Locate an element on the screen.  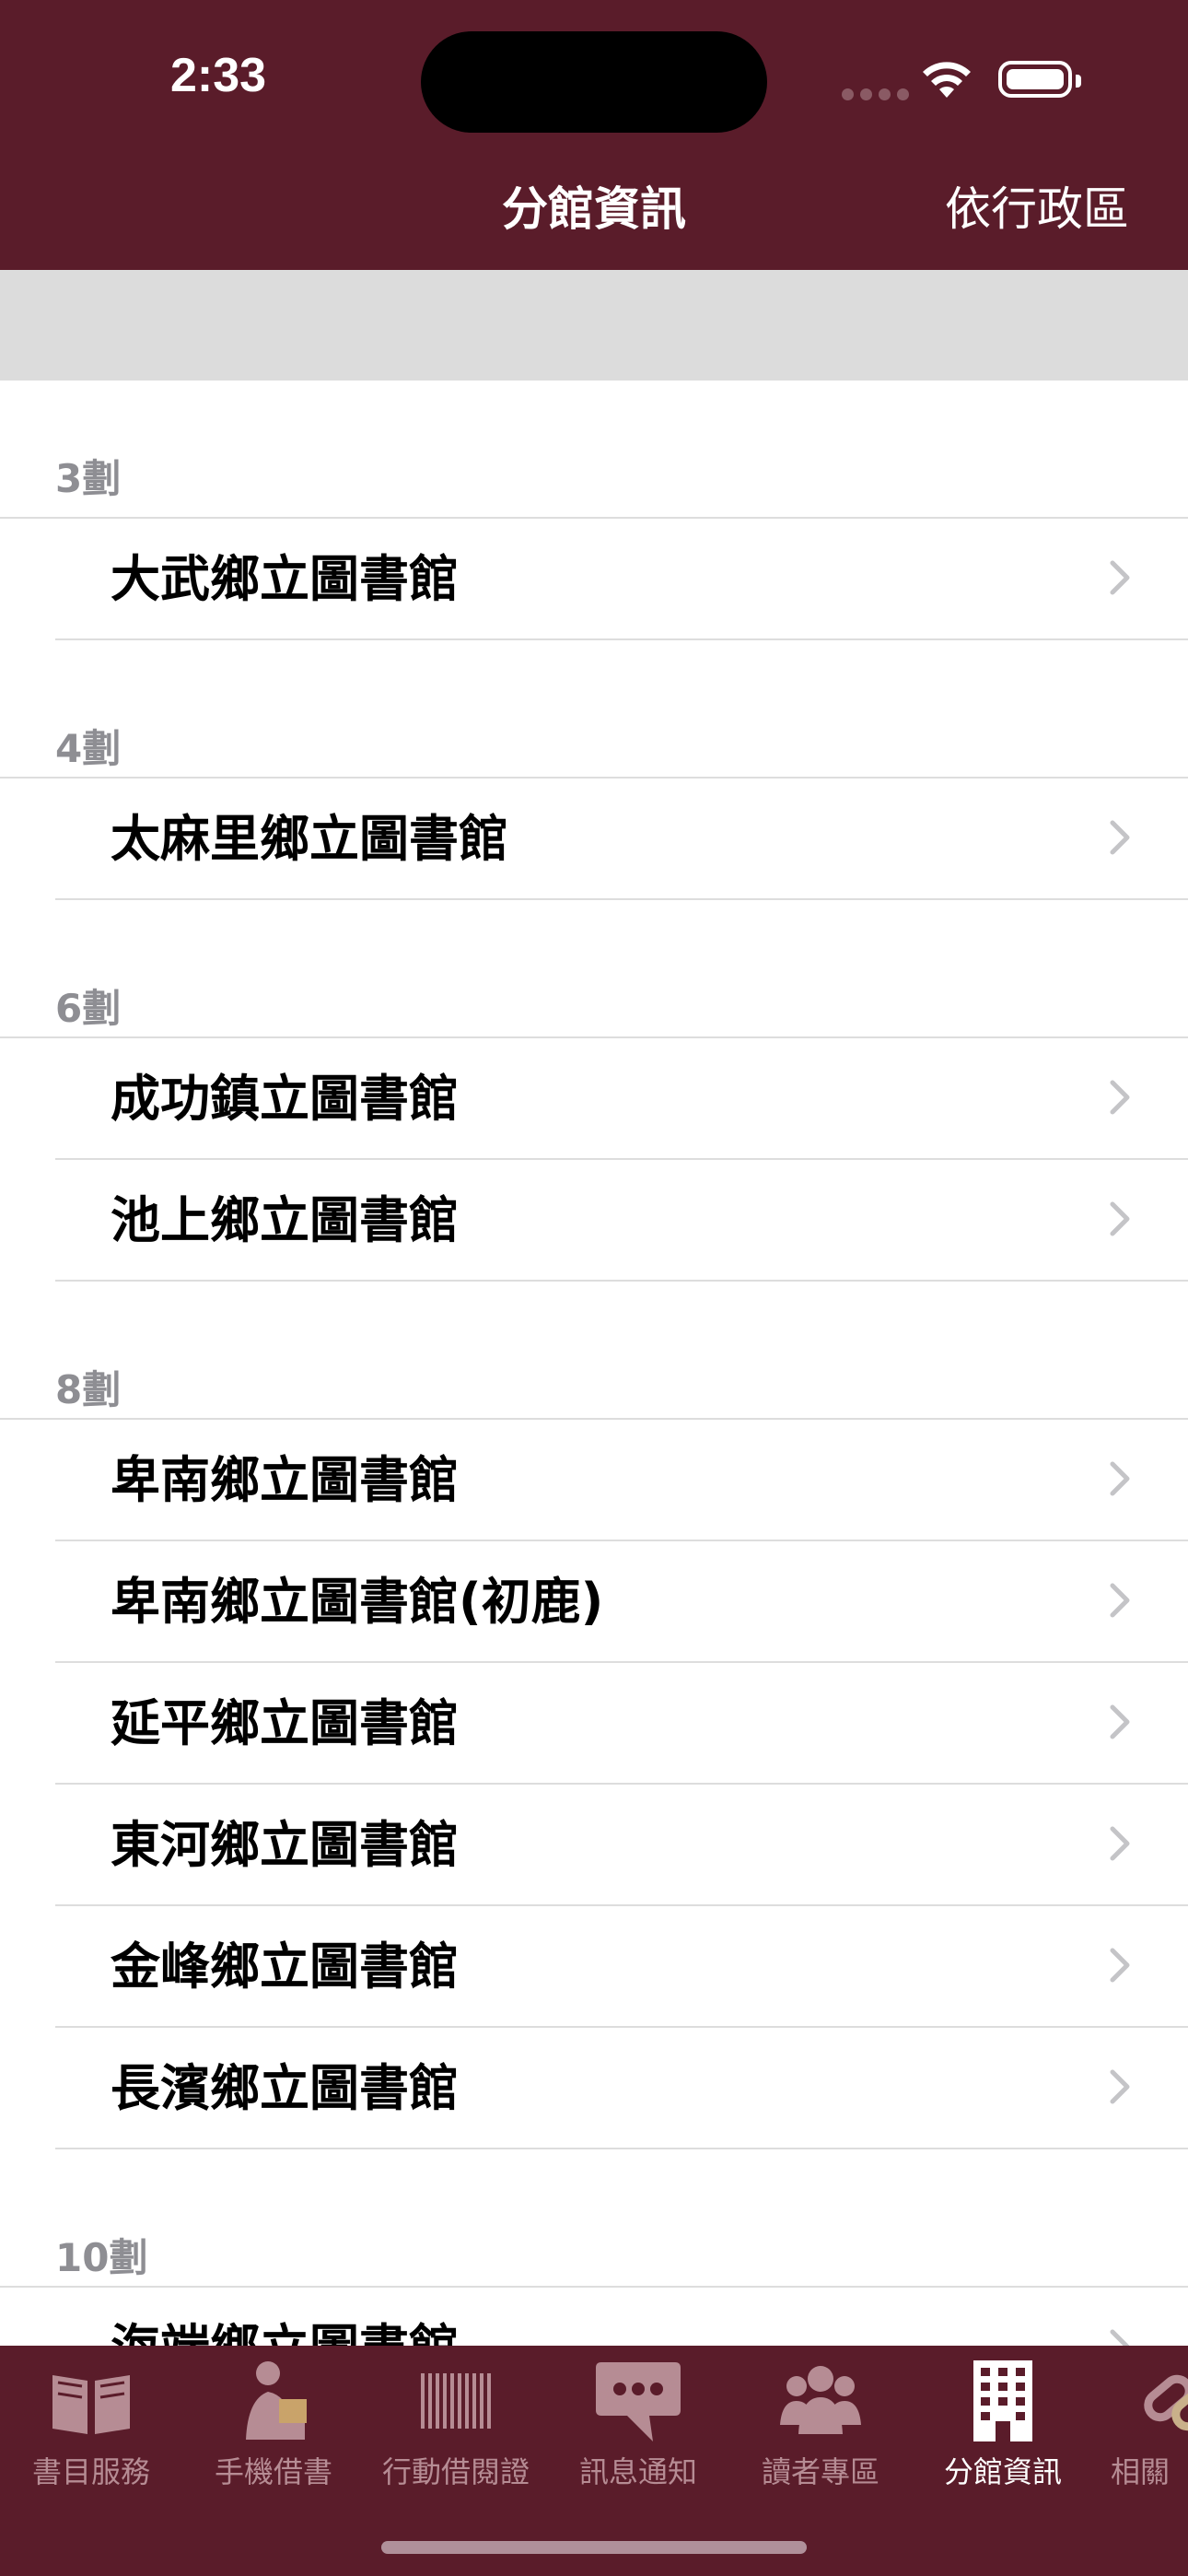
tab-reader-zone: 讀者專區 is located at coordinates (821, 2433).